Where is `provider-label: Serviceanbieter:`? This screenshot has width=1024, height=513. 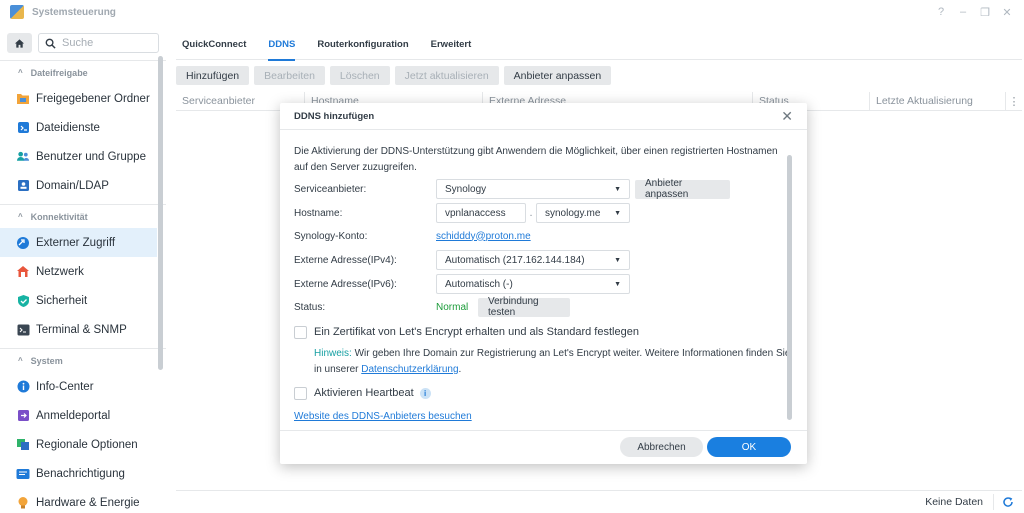 provider-label: Serviceanbieter: is located at coordinates (330, 189).